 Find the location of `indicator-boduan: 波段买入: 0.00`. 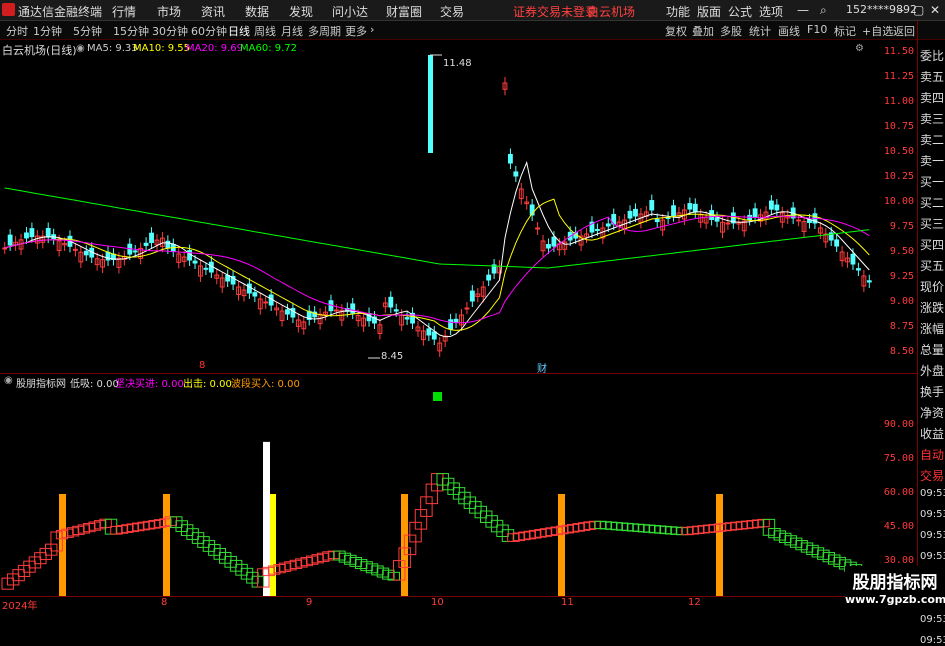

indicator-boduan: 波段买入: 0.00 is located at coordinates (265, 384).